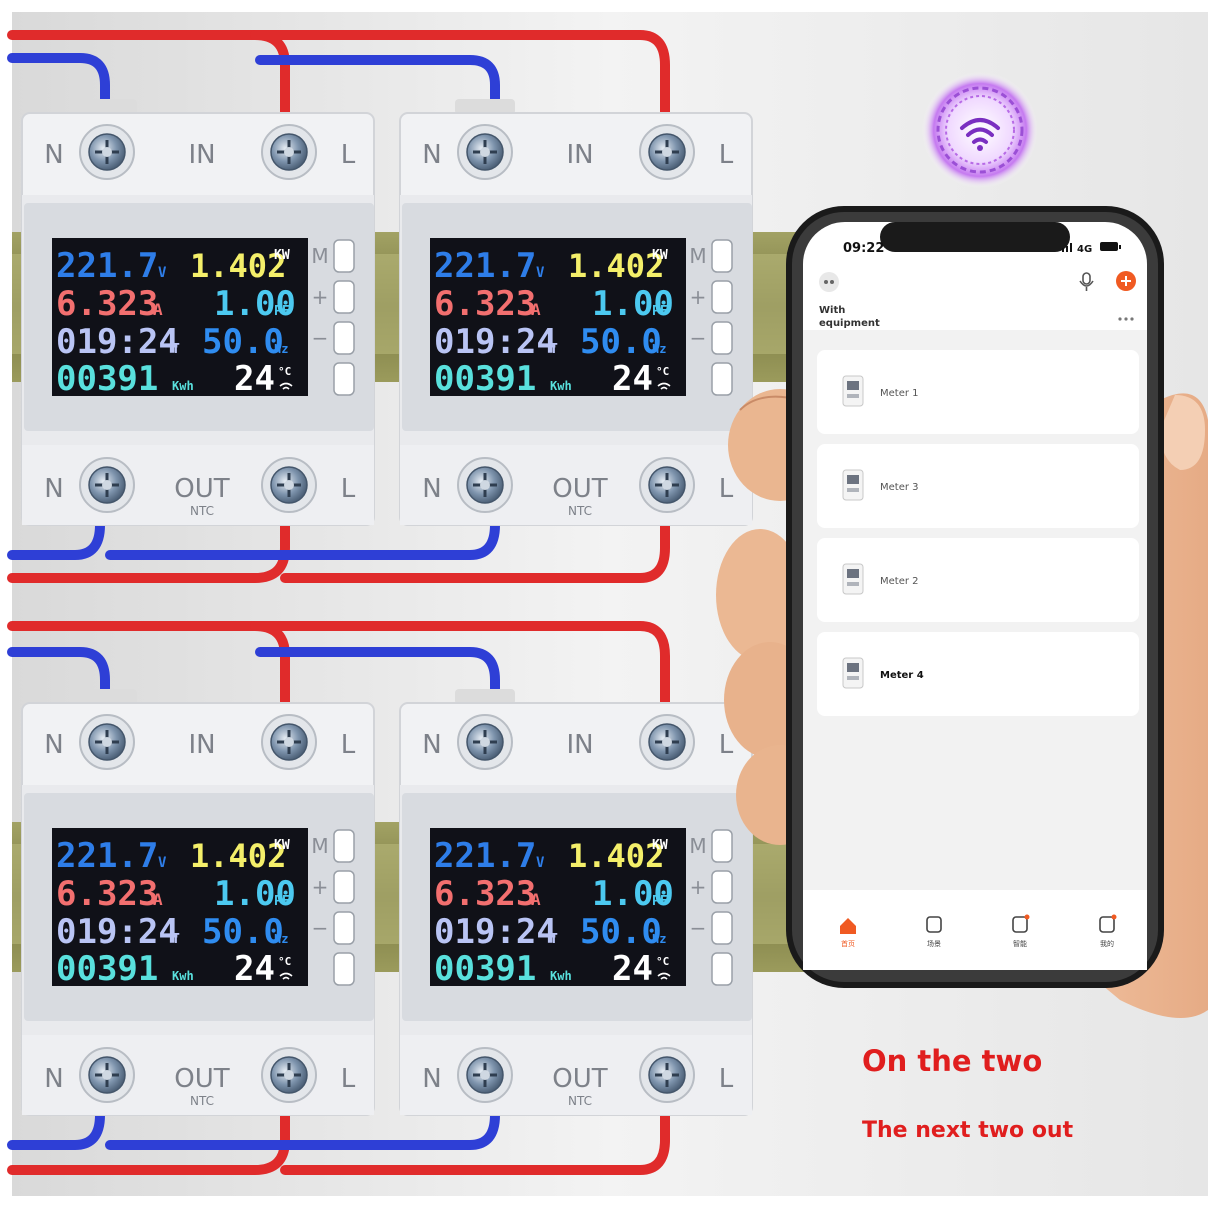 The height and width of the screenshot is (1209, 1211). I want to click on add-device-icon, so click(1126, 281).